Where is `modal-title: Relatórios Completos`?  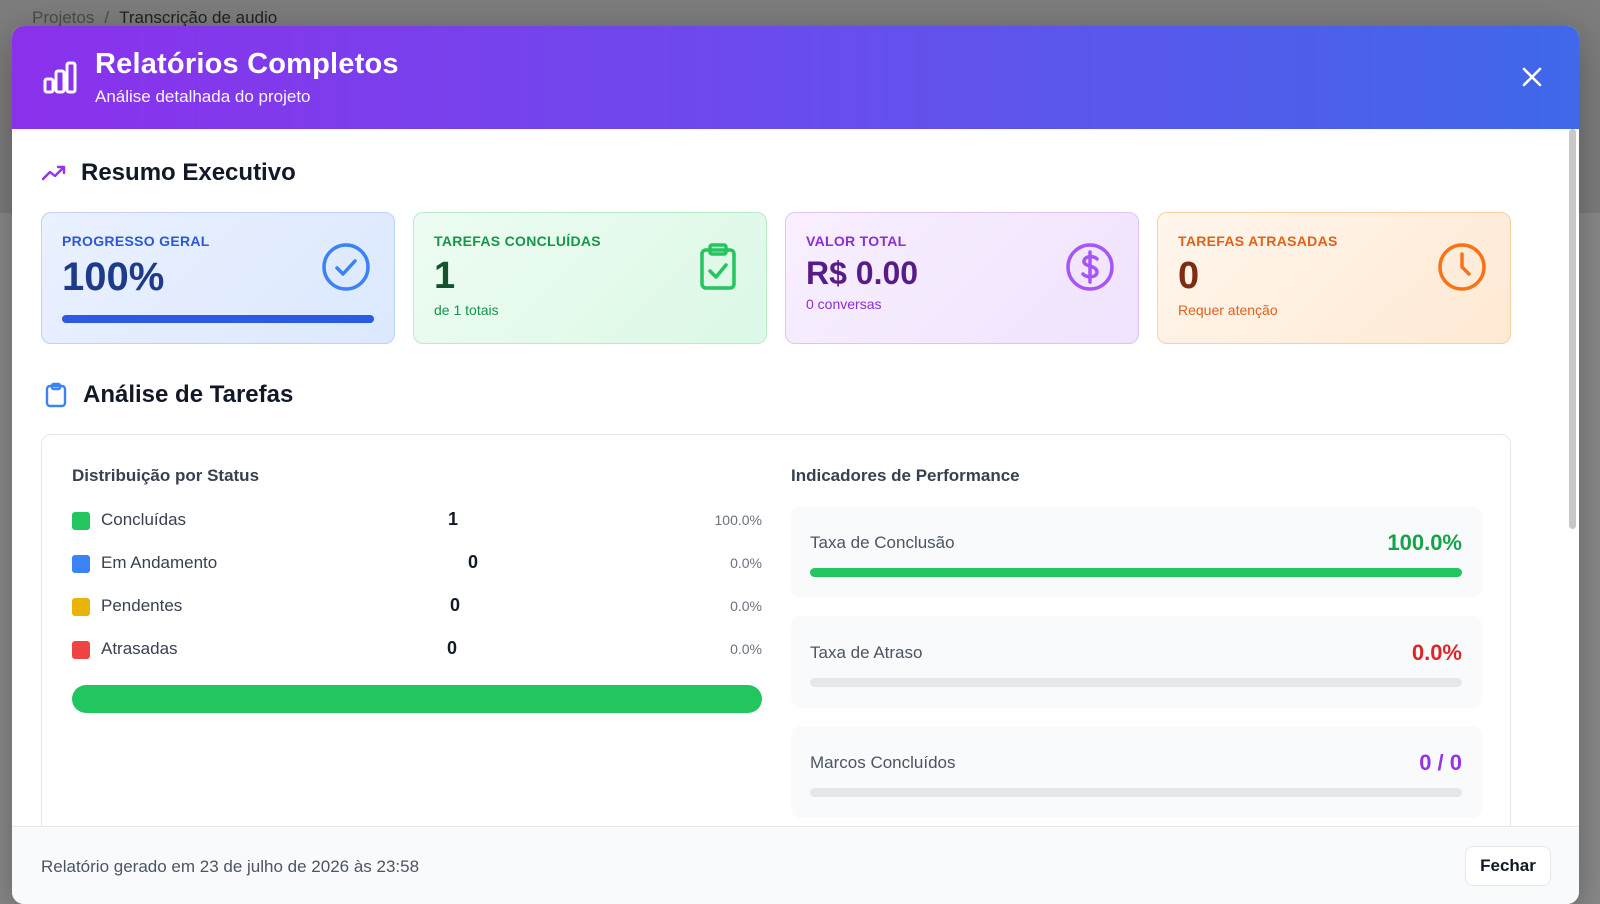
modal-title: Relatórios Completos is located at coordinates (247, 64).